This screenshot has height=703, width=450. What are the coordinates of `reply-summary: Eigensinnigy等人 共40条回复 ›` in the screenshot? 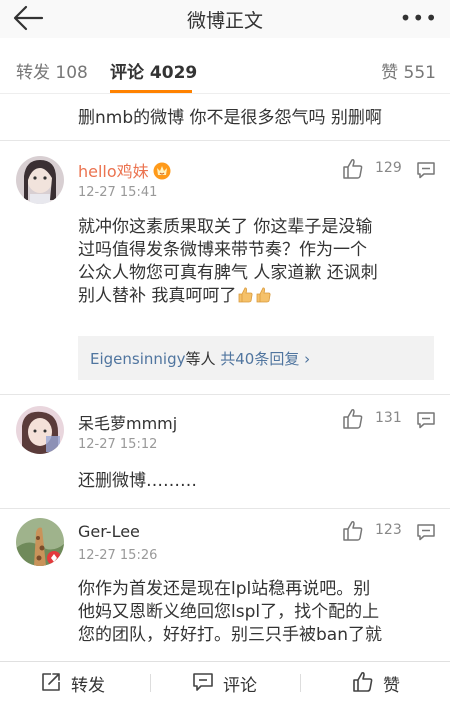 It's located at (256, 358).